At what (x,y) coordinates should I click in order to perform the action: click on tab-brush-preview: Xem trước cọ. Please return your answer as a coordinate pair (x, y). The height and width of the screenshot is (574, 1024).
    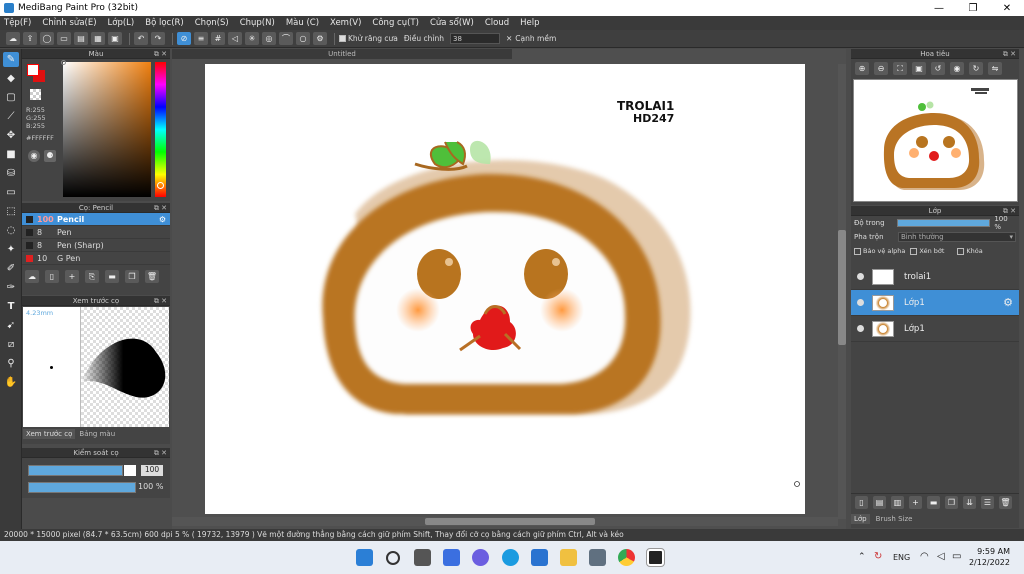
    Looking at the image, I should click on (49, 434).